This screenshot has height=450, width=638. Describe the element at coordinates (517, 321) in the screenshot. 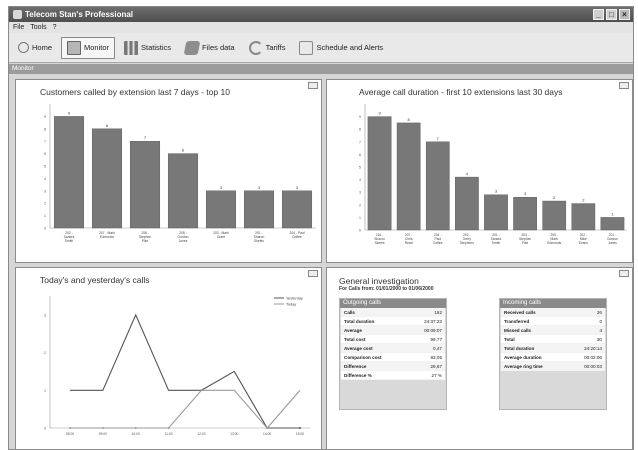

I see `incoming-row-label: Transferred` at that location.